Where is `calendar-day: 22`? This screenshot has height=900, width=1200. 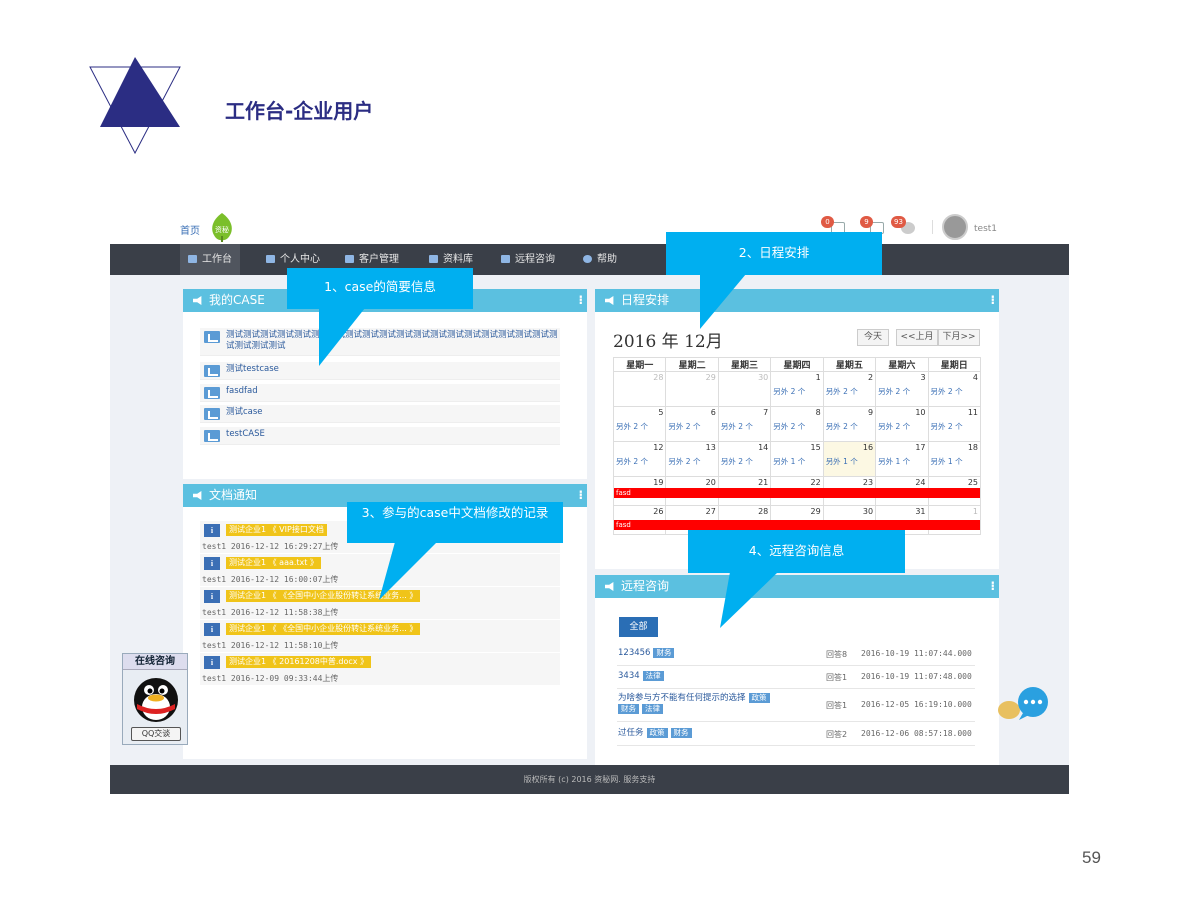
calendar-day: 22 is located at coordinates (797, 491).